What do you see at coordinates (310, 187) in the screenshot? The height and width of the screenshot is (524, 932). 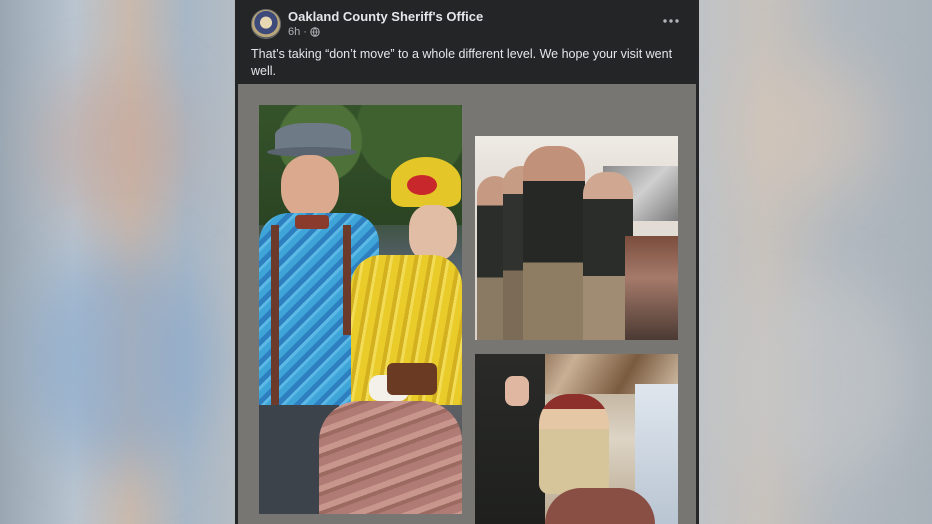 I see `man-face` at bounding box center [310, 187].